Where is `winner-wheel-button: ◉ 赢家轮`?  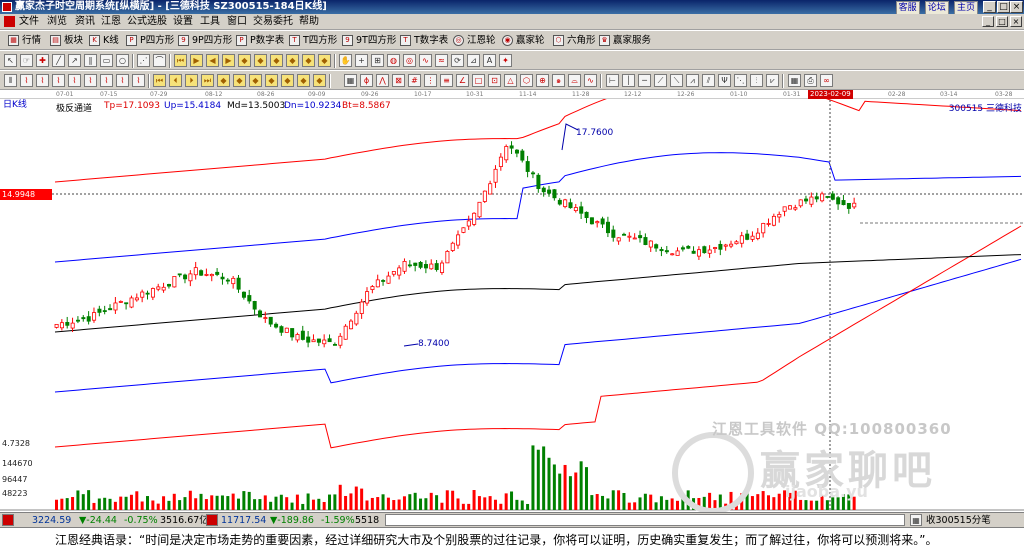 winner-wheel-button: ◉ 赢家轮 is located at coordinates (523, 40).